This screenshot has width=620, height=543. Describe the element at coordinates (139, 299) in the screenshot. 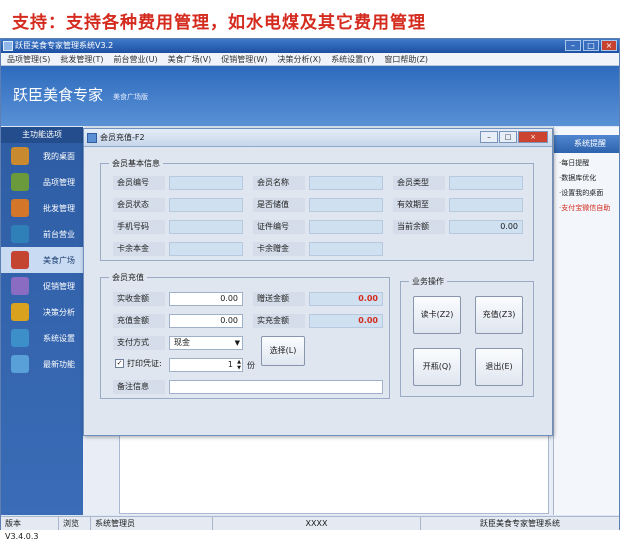

I see `label-received-amount: 实收金额` at that location.